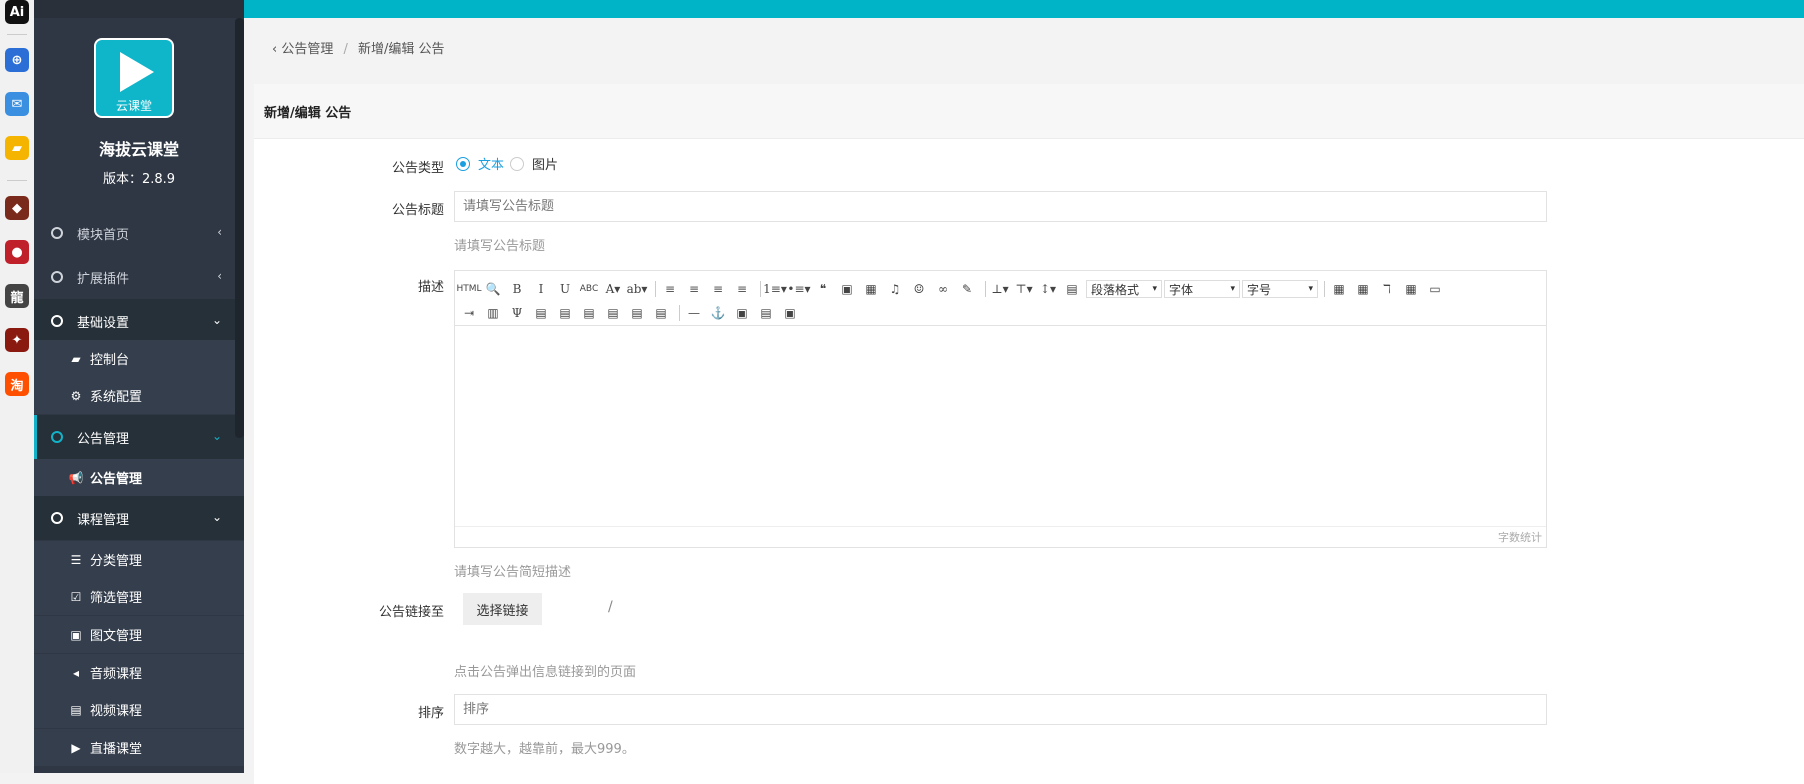 Image resolution: width=1804 pixels, height=784 pixels. Describe the element at coordinates (967, 289) in the screenshot. I see `toolbar-button-icon: ✎` at that location.